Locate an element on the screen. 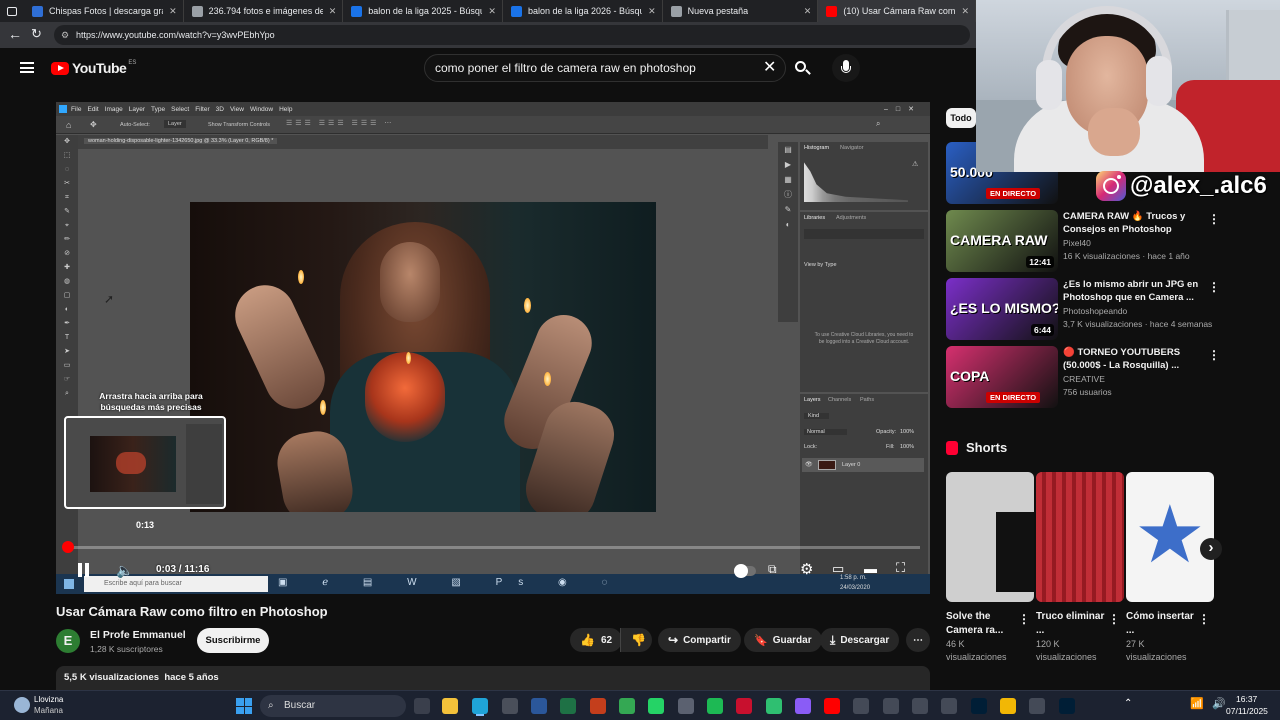 This screenshot has height=720, width=1280. back-icon: ← is located at coordinates (15, 34).